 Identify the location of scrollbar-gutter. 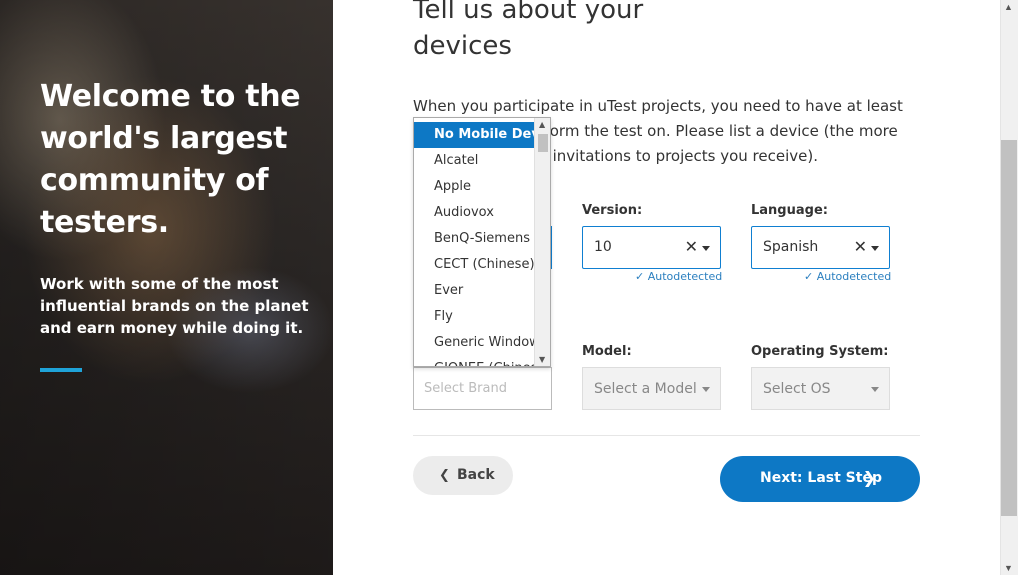
(1026, 287).